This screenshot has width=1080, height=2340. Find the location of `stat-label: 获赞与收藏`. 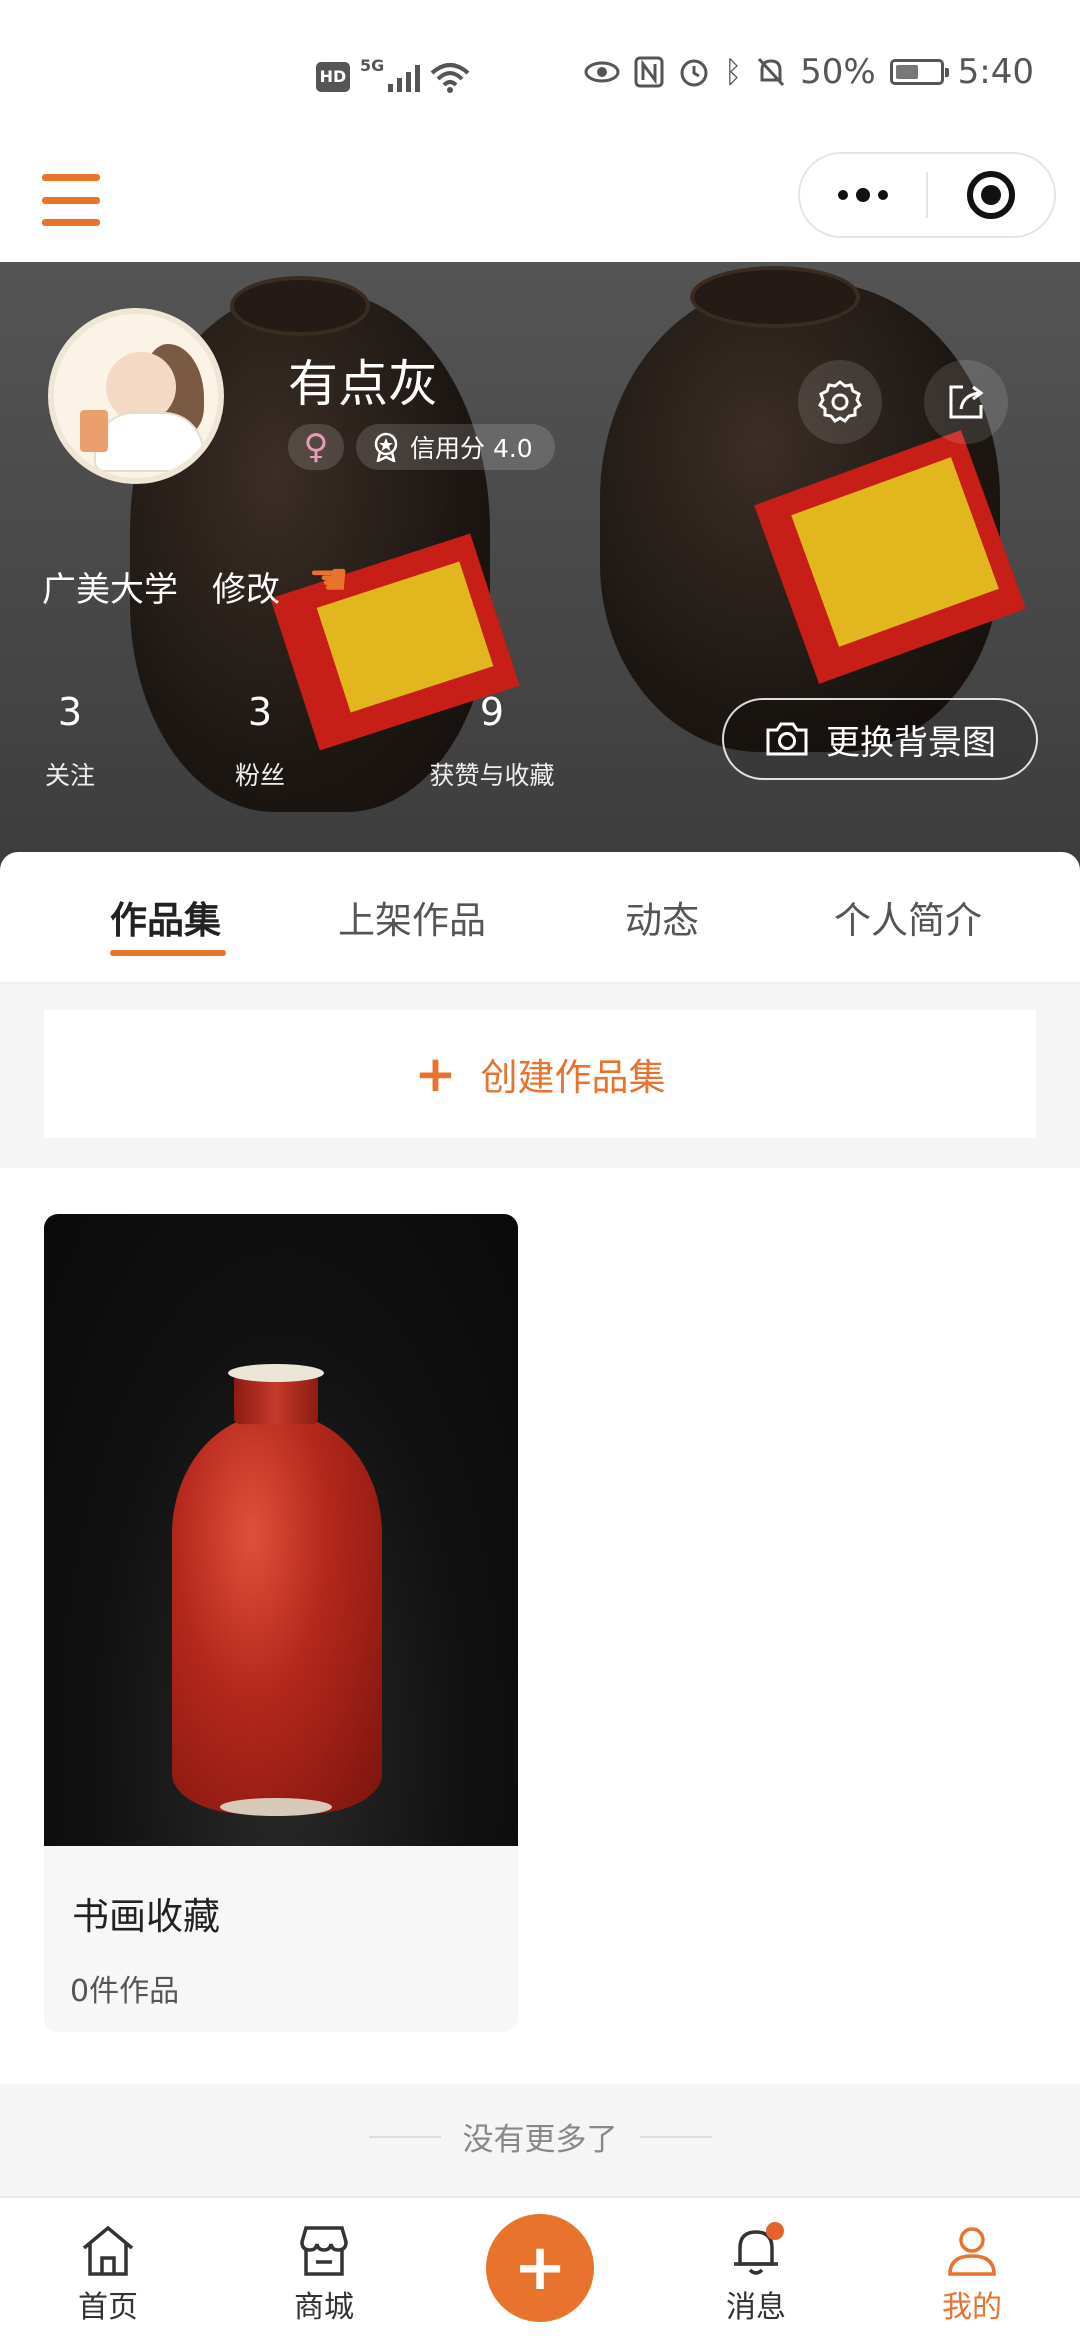

stat-label: 获赞与收藏 is located at coordinates (492, 775).